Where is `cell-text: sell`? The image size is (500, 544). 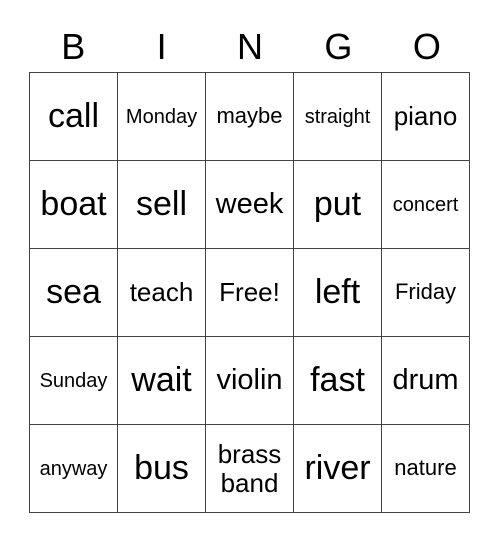
cell-text: sell is located at coordinates (161, 203).